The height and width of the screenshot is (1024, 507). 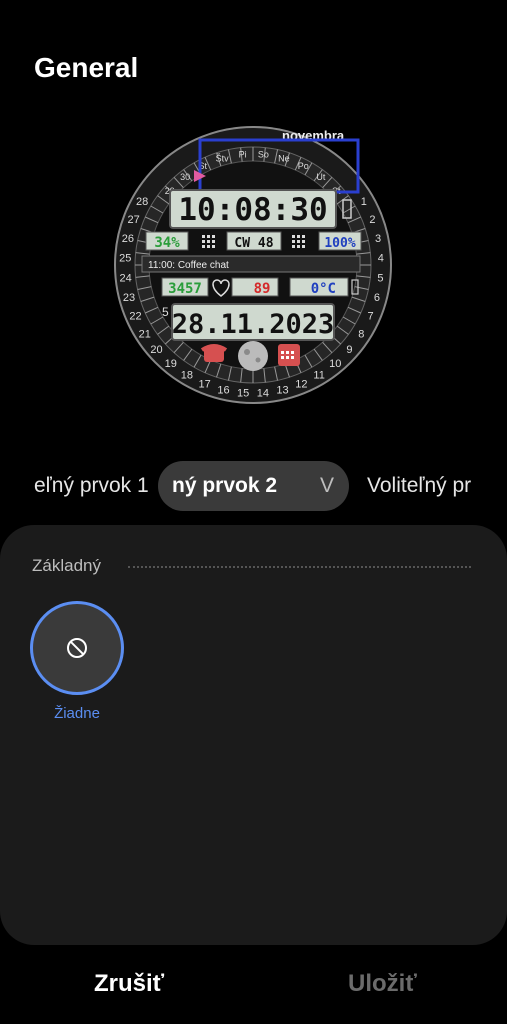 What do you see at coordinates (381, 259) in the screenshot?
I see `ring-number: 4` at bounding box center [381, 259].